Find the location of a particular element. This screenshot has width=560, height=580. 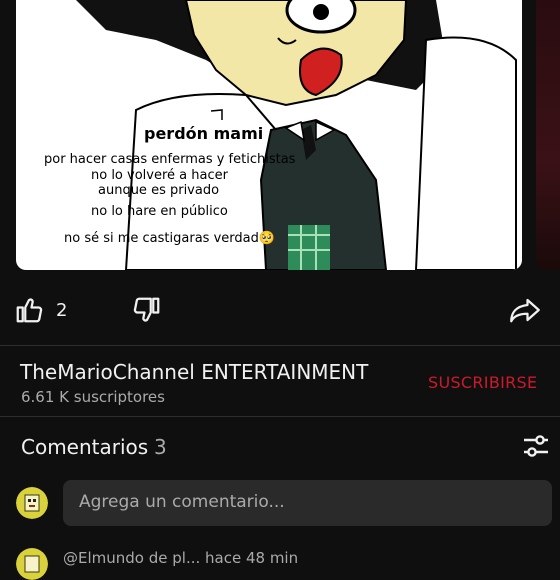

overlay-line: no sé si me castigaras verdad🥺 is located at coordinates (170, 238).